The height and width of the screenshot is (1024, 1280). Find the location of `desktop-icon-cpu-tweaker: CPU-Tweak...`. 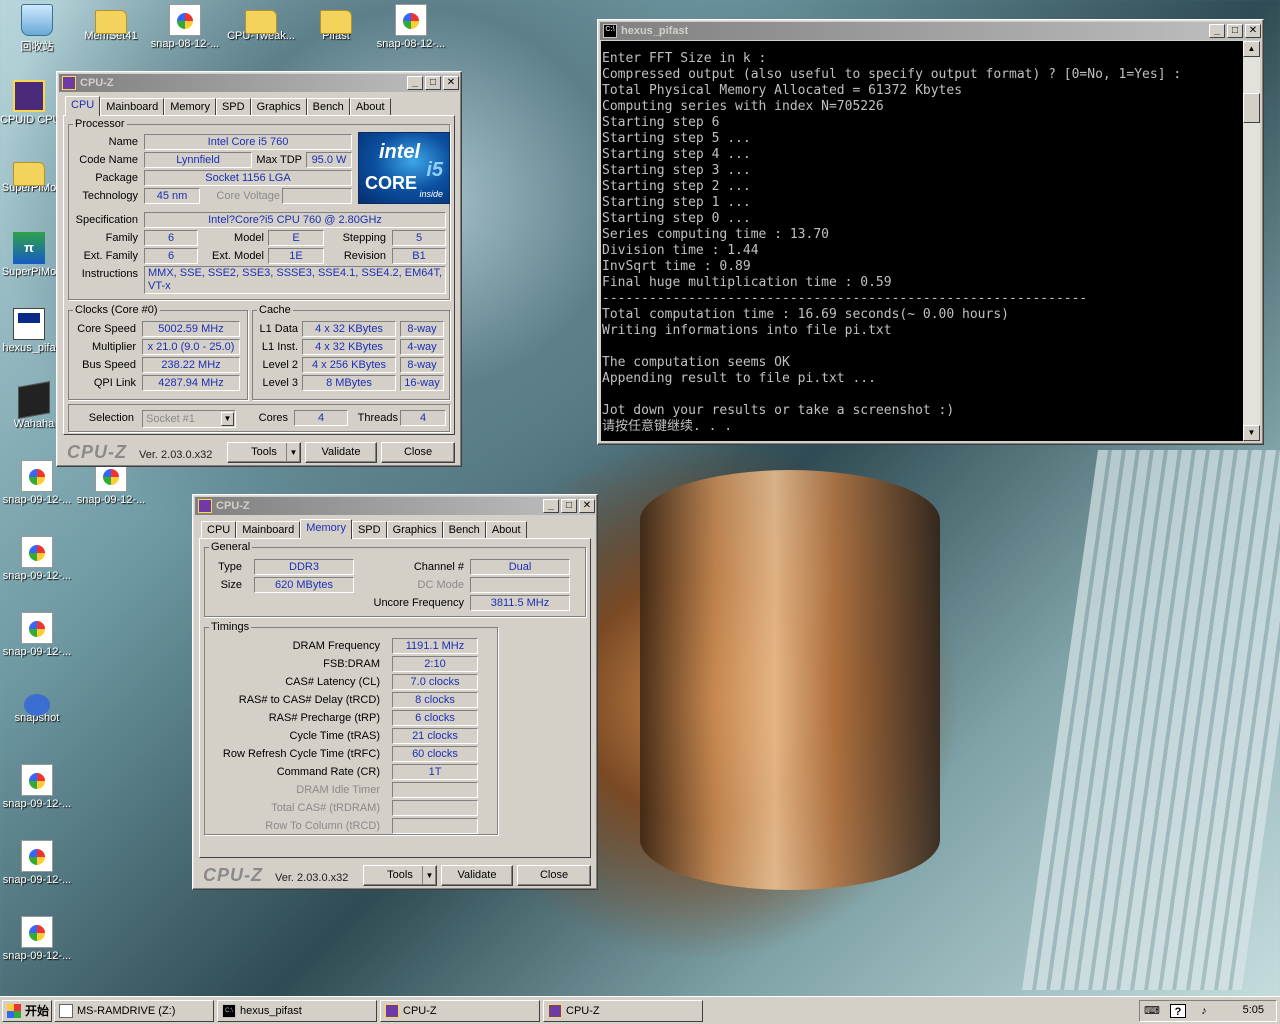

desktop-icon-cpu-tweaker: CPU-Tweak... is located at coordinates (261, 23).